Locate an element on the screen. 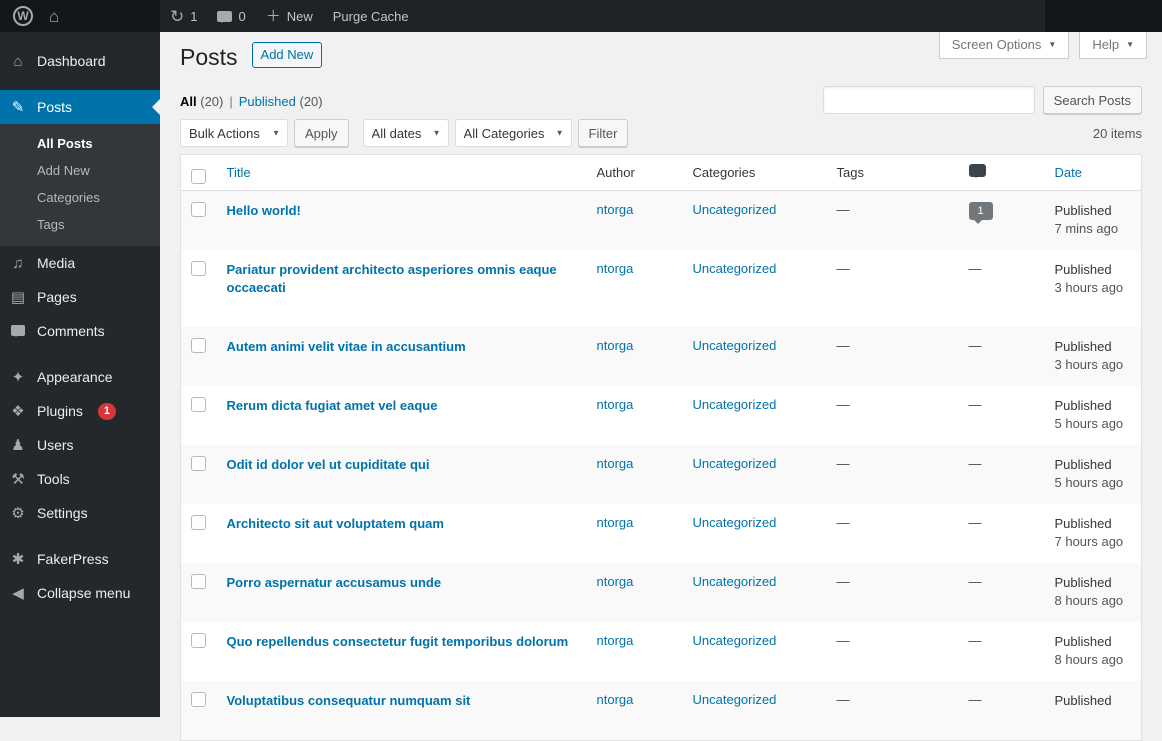 This screenshot has width=1162, height=741. purge-cache-button: Purge Cache is located at coordinates (371, 16).